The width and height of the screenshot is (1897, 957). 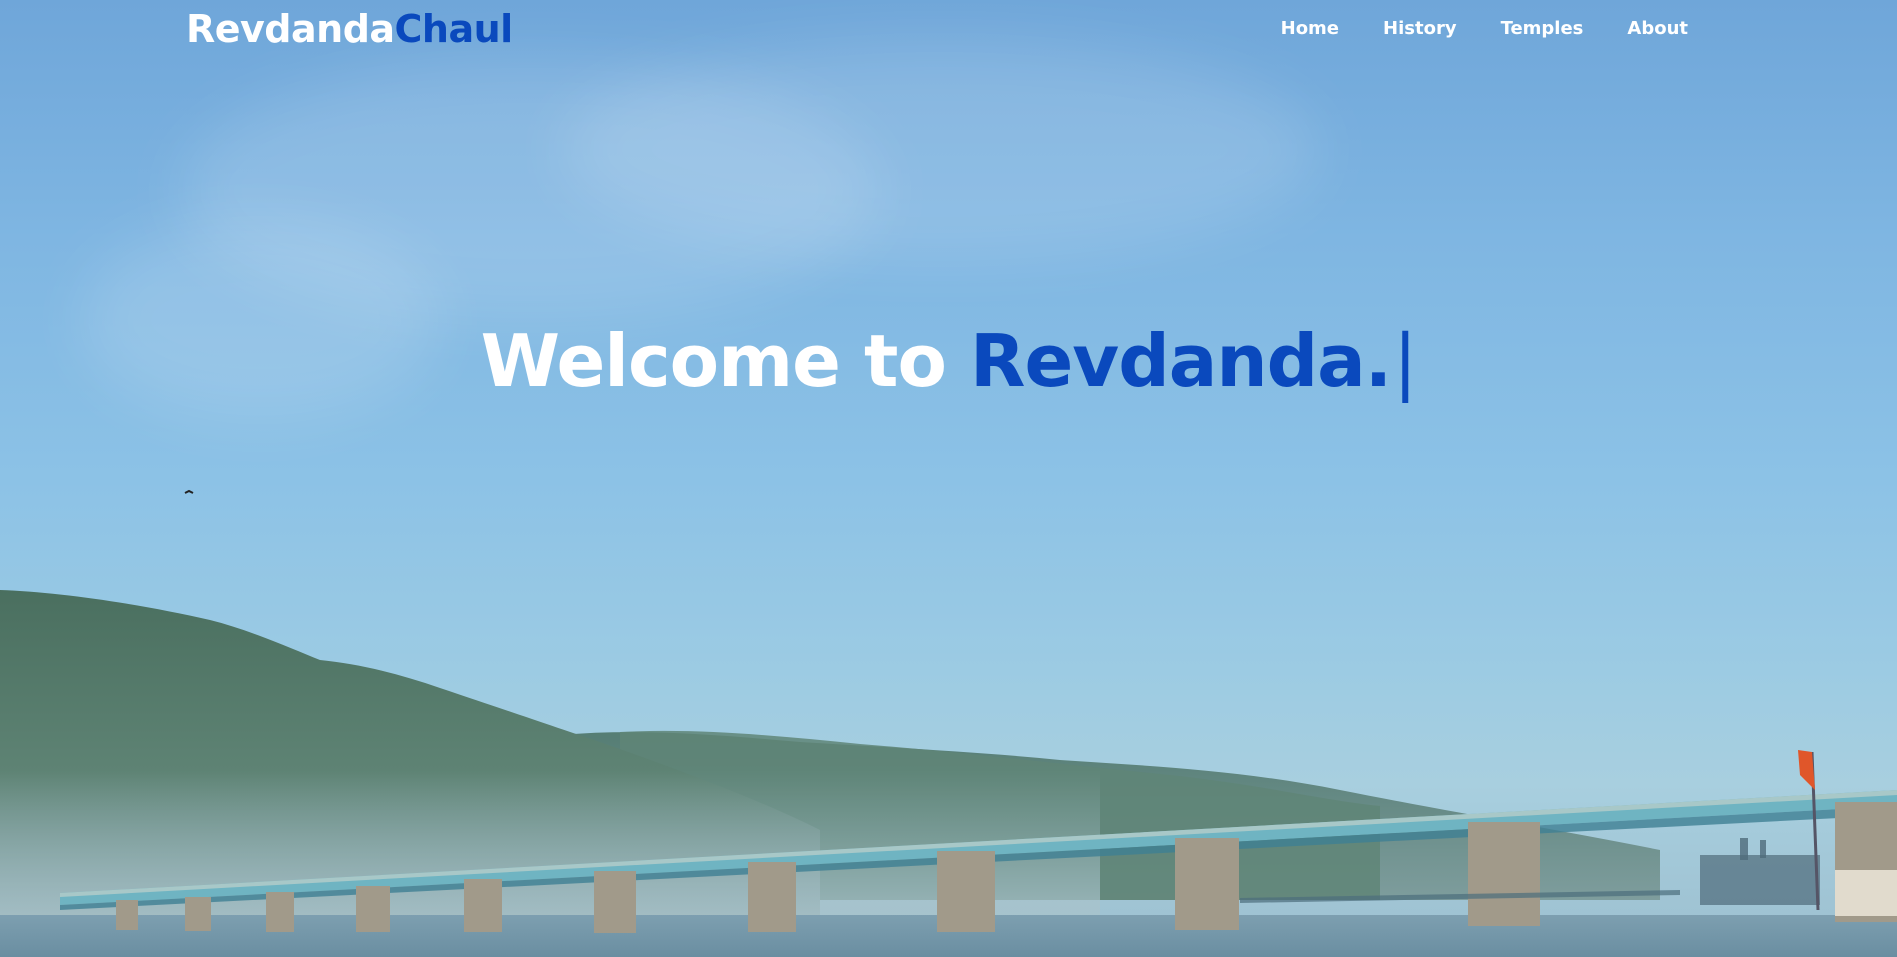 What do you see at coordinates (290, 29) in the screenshot?
I see `brand-part-revdanda: Revdanda` at bounding box center [290, 29].